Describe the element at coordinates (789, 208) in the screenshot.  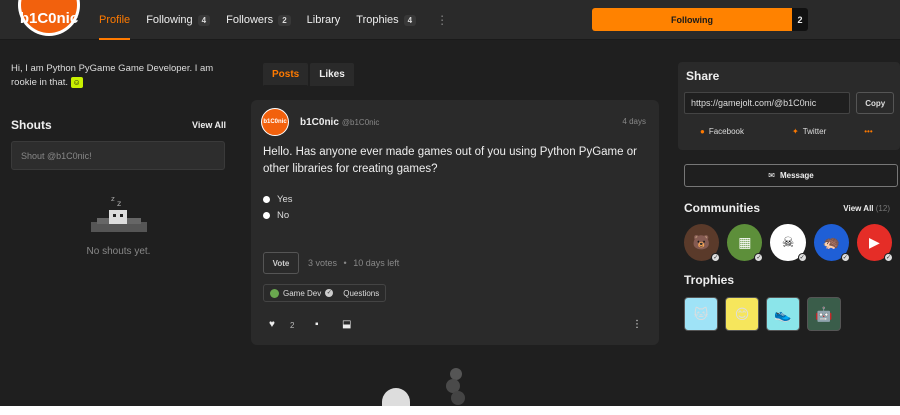
I see `communities-header: Communities View All (12)` at that location.